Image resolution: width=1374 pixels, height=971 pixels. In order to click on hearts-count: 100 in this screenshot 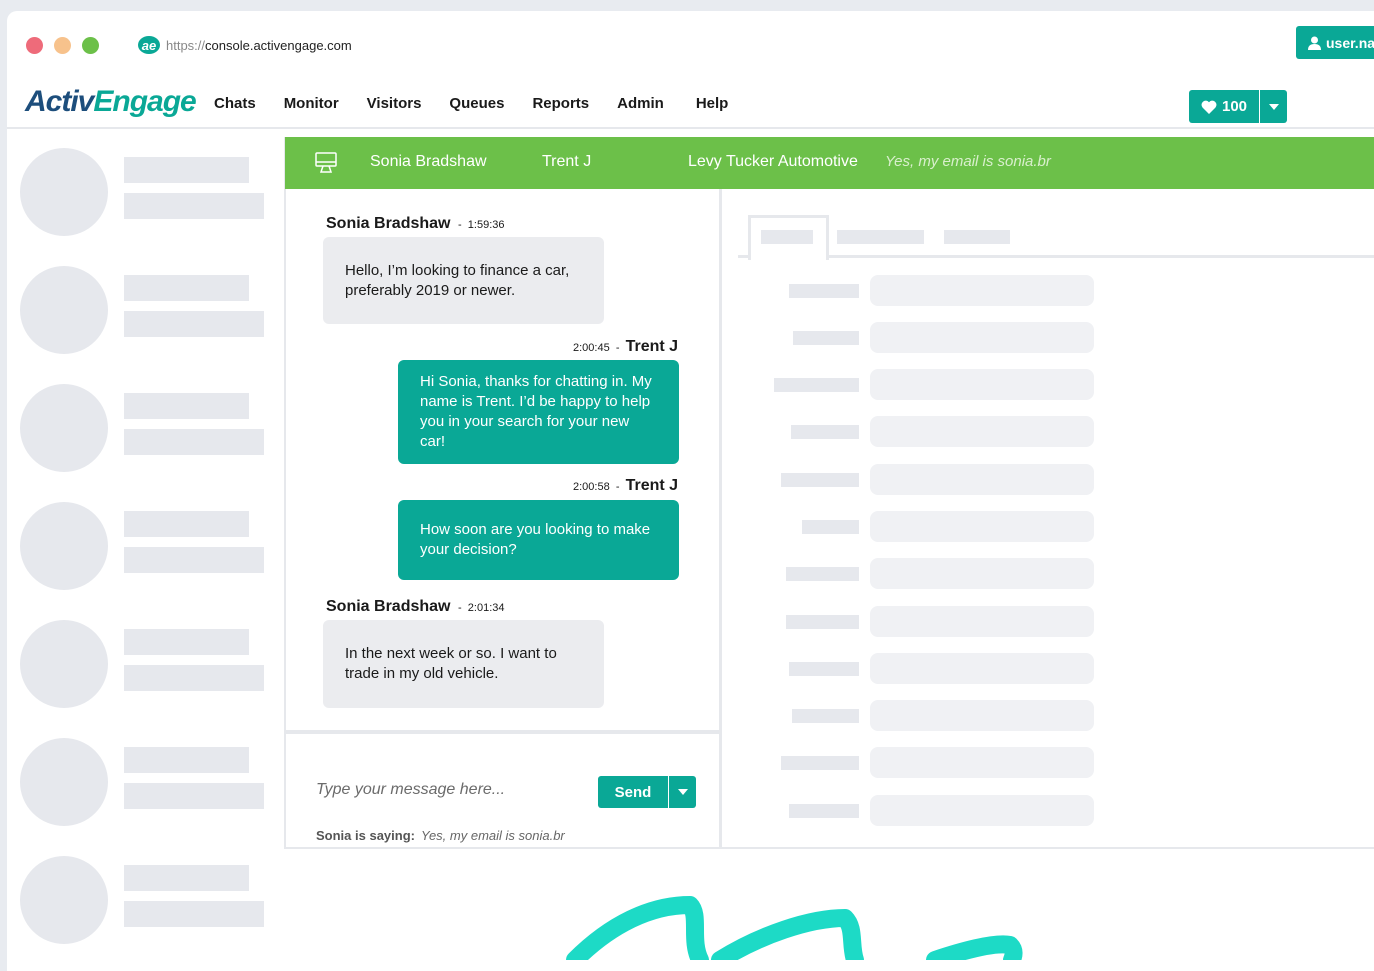, I will do `click(1234, 106)`.